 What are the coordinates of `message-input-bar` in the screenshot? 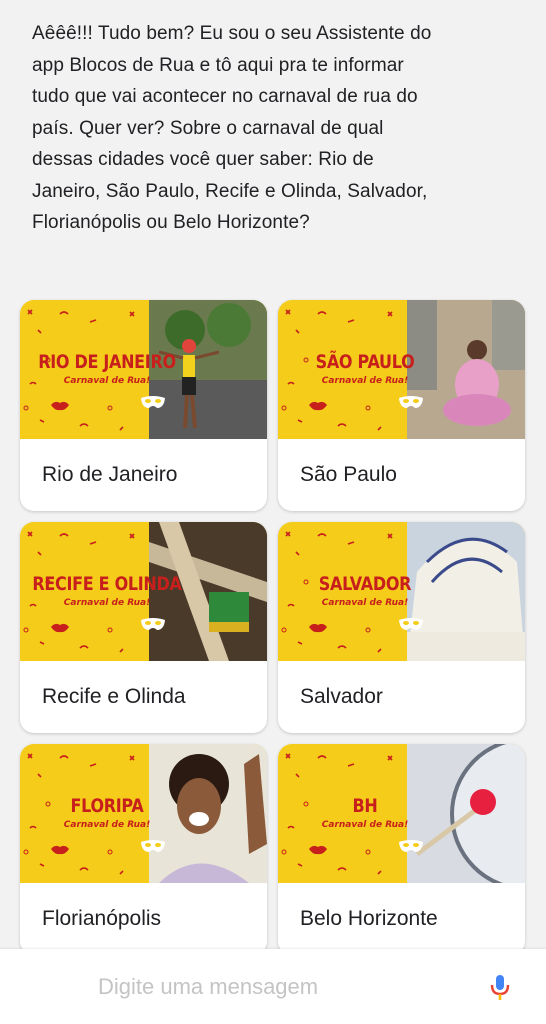 It's located at (273, 986).